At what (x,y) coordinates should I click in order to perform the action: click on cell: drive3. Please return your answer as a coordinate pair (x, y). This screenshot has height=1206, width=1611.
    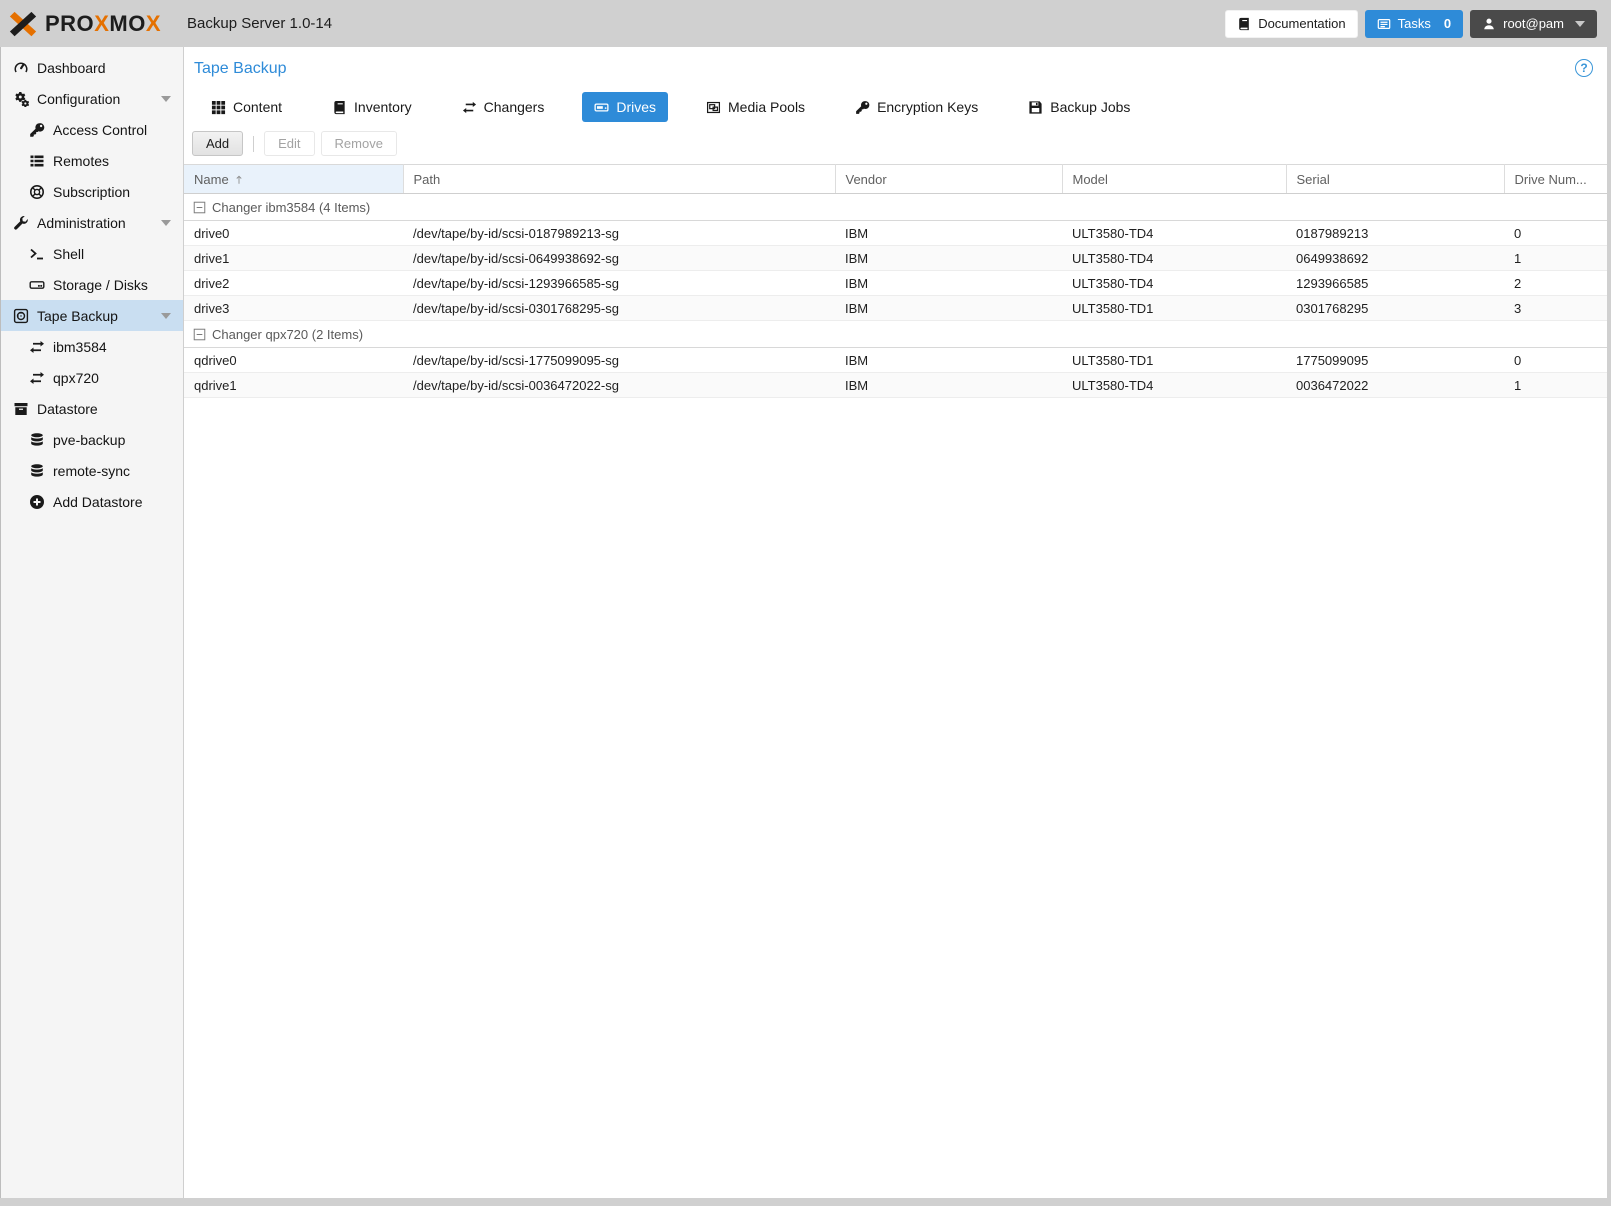
    Looking at the image, I should click on (293, 308).